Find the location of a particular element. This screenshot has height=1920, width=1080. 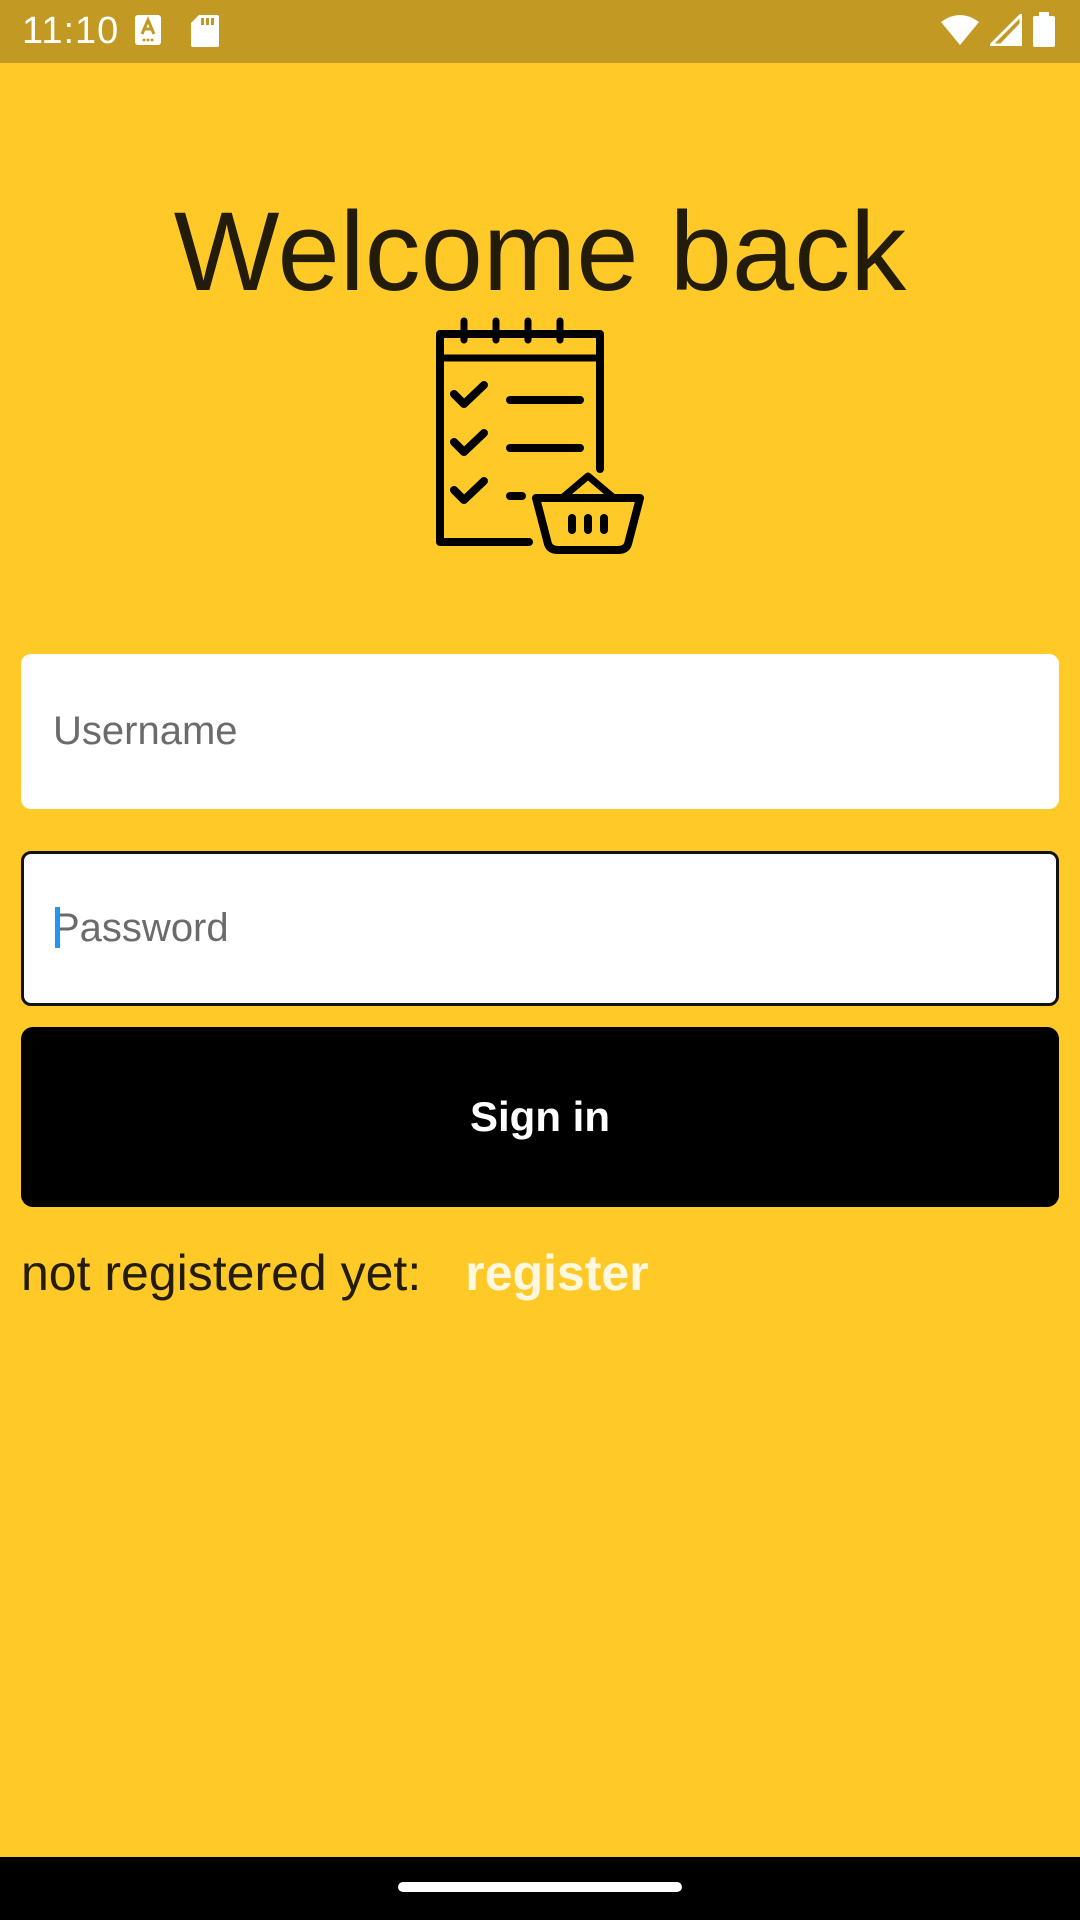

username-input is located at coordinates (546, 731).